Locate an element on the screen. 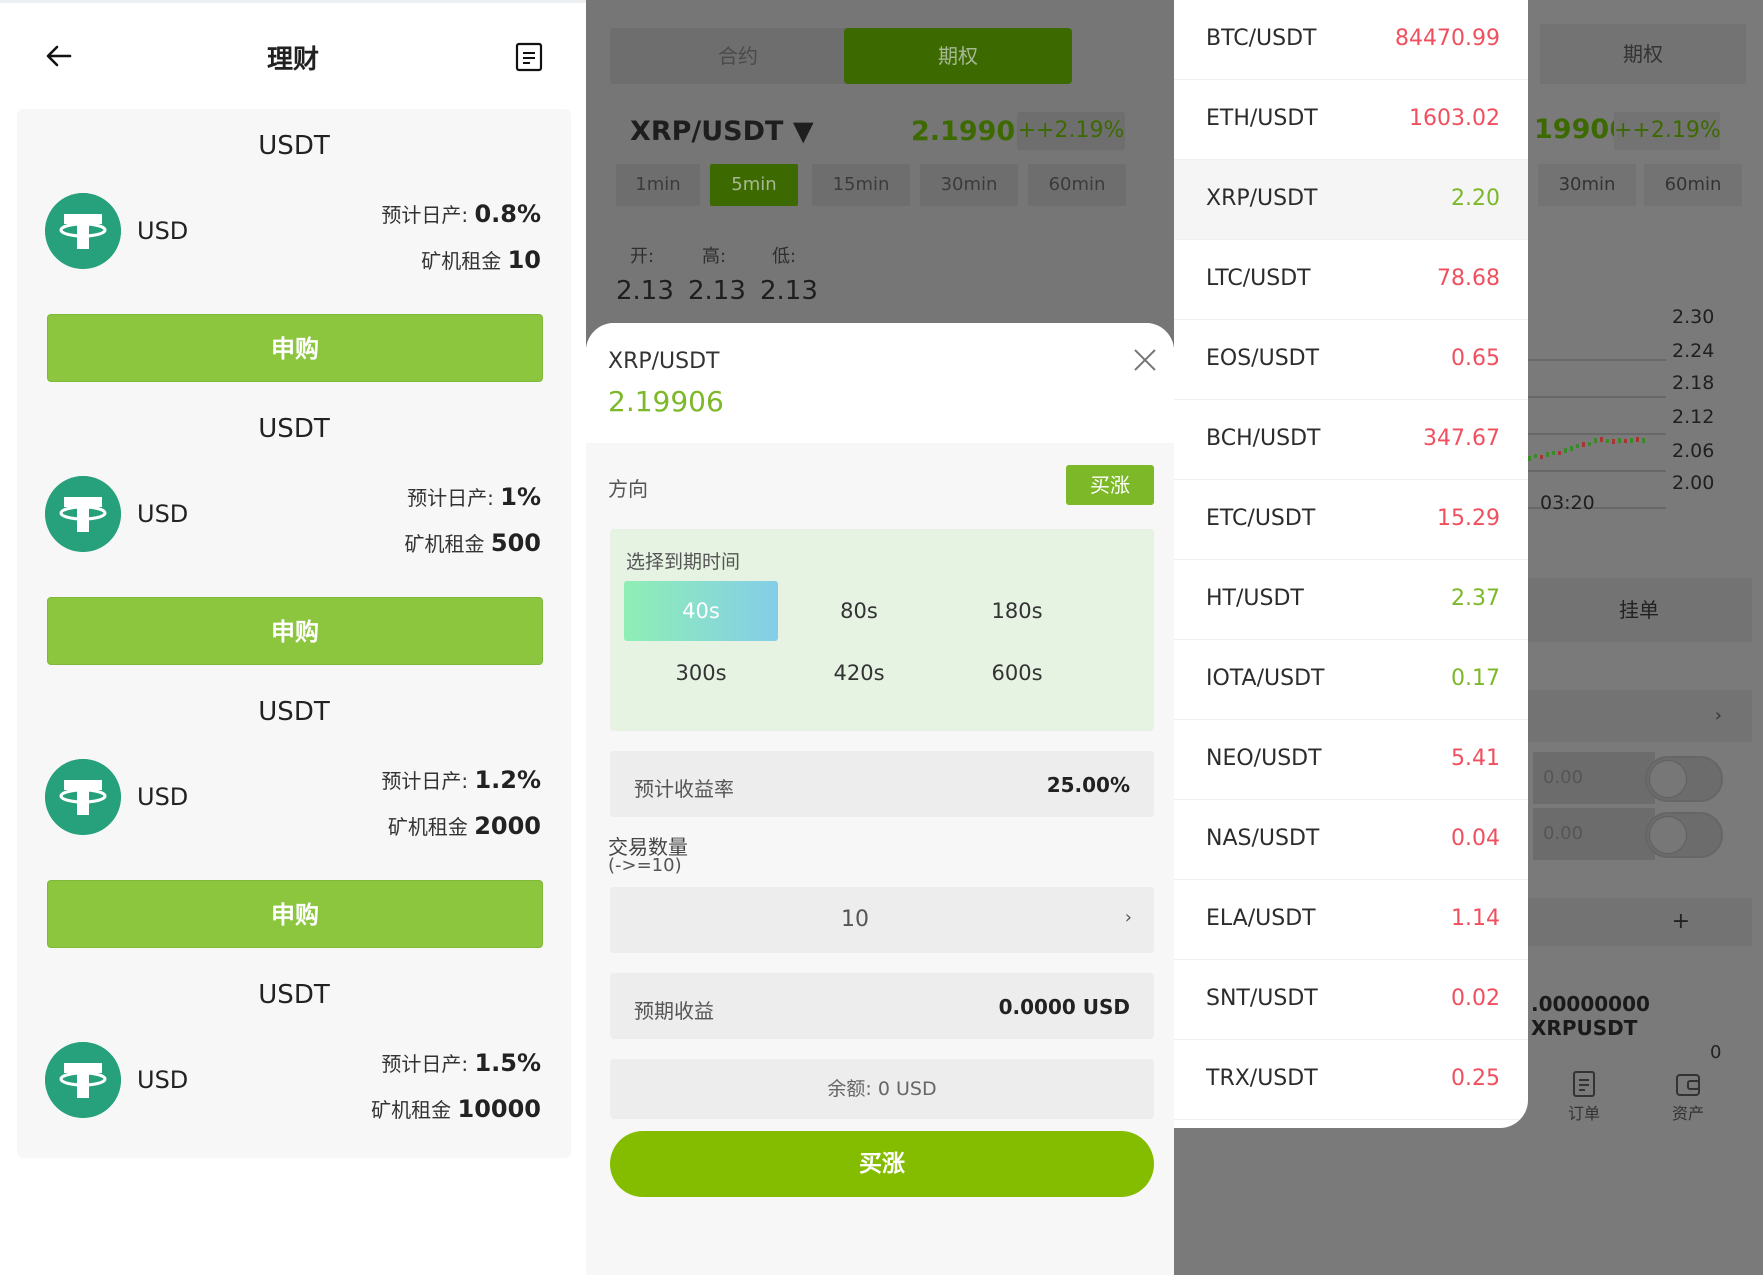  market-pair: BCH/USDT is located at coordinates (1263, 438).